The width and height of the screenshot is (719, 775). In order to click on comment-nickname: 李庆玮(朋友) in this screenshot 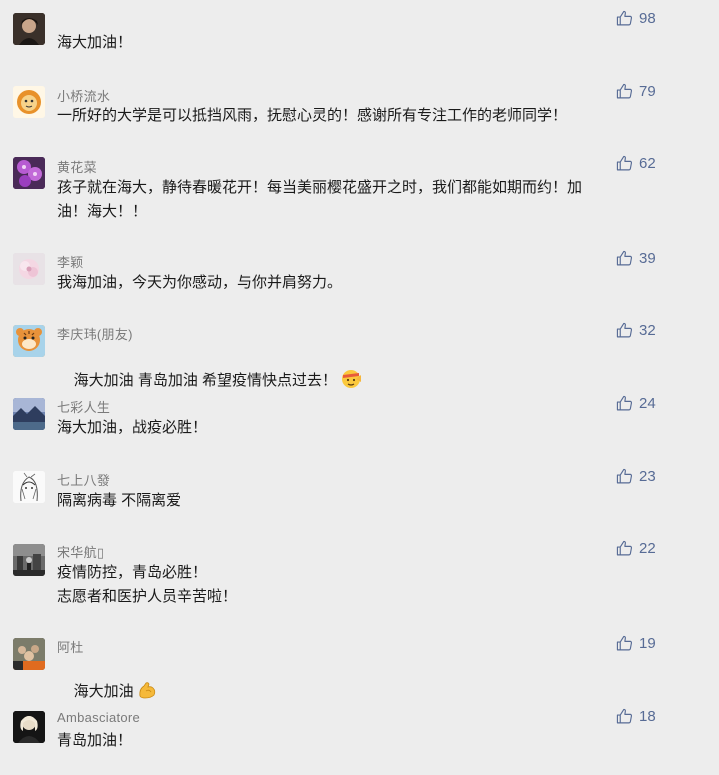, I will do `click(95, 333)`.